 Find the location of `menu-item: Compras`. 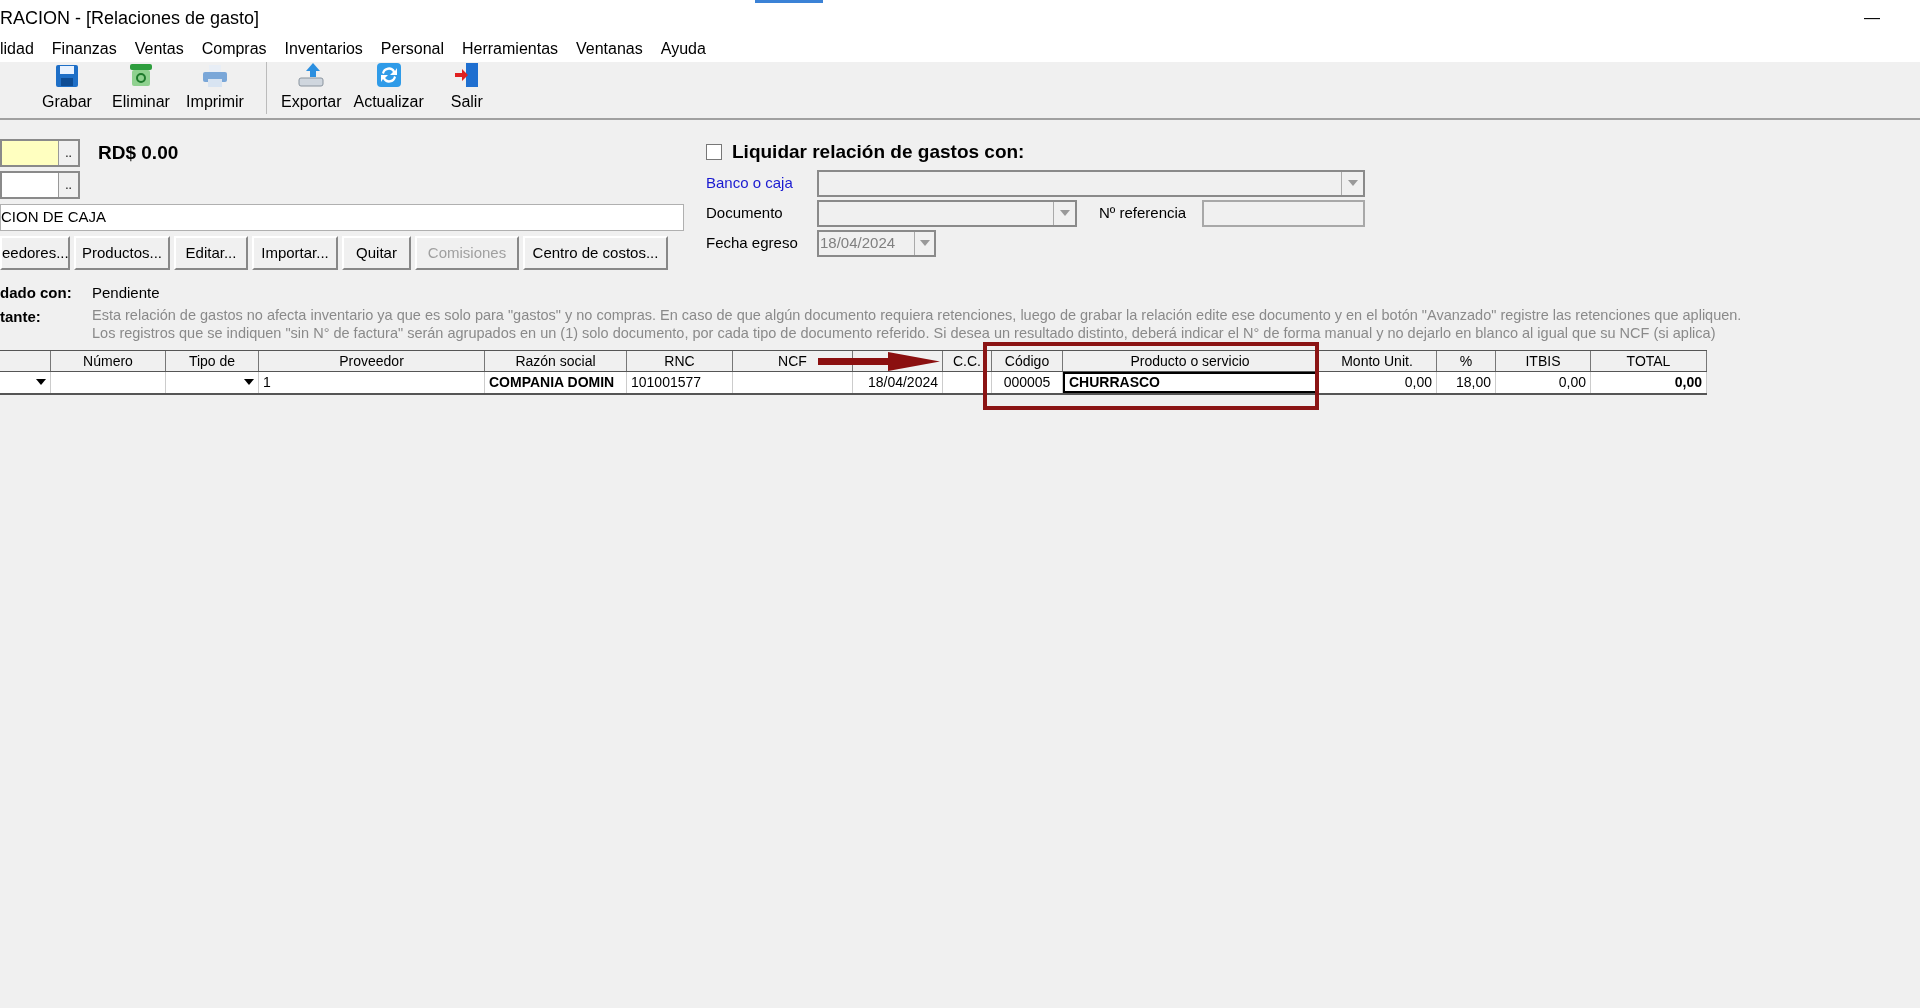

menu-item: Compras is located at coordinates (234, 49).